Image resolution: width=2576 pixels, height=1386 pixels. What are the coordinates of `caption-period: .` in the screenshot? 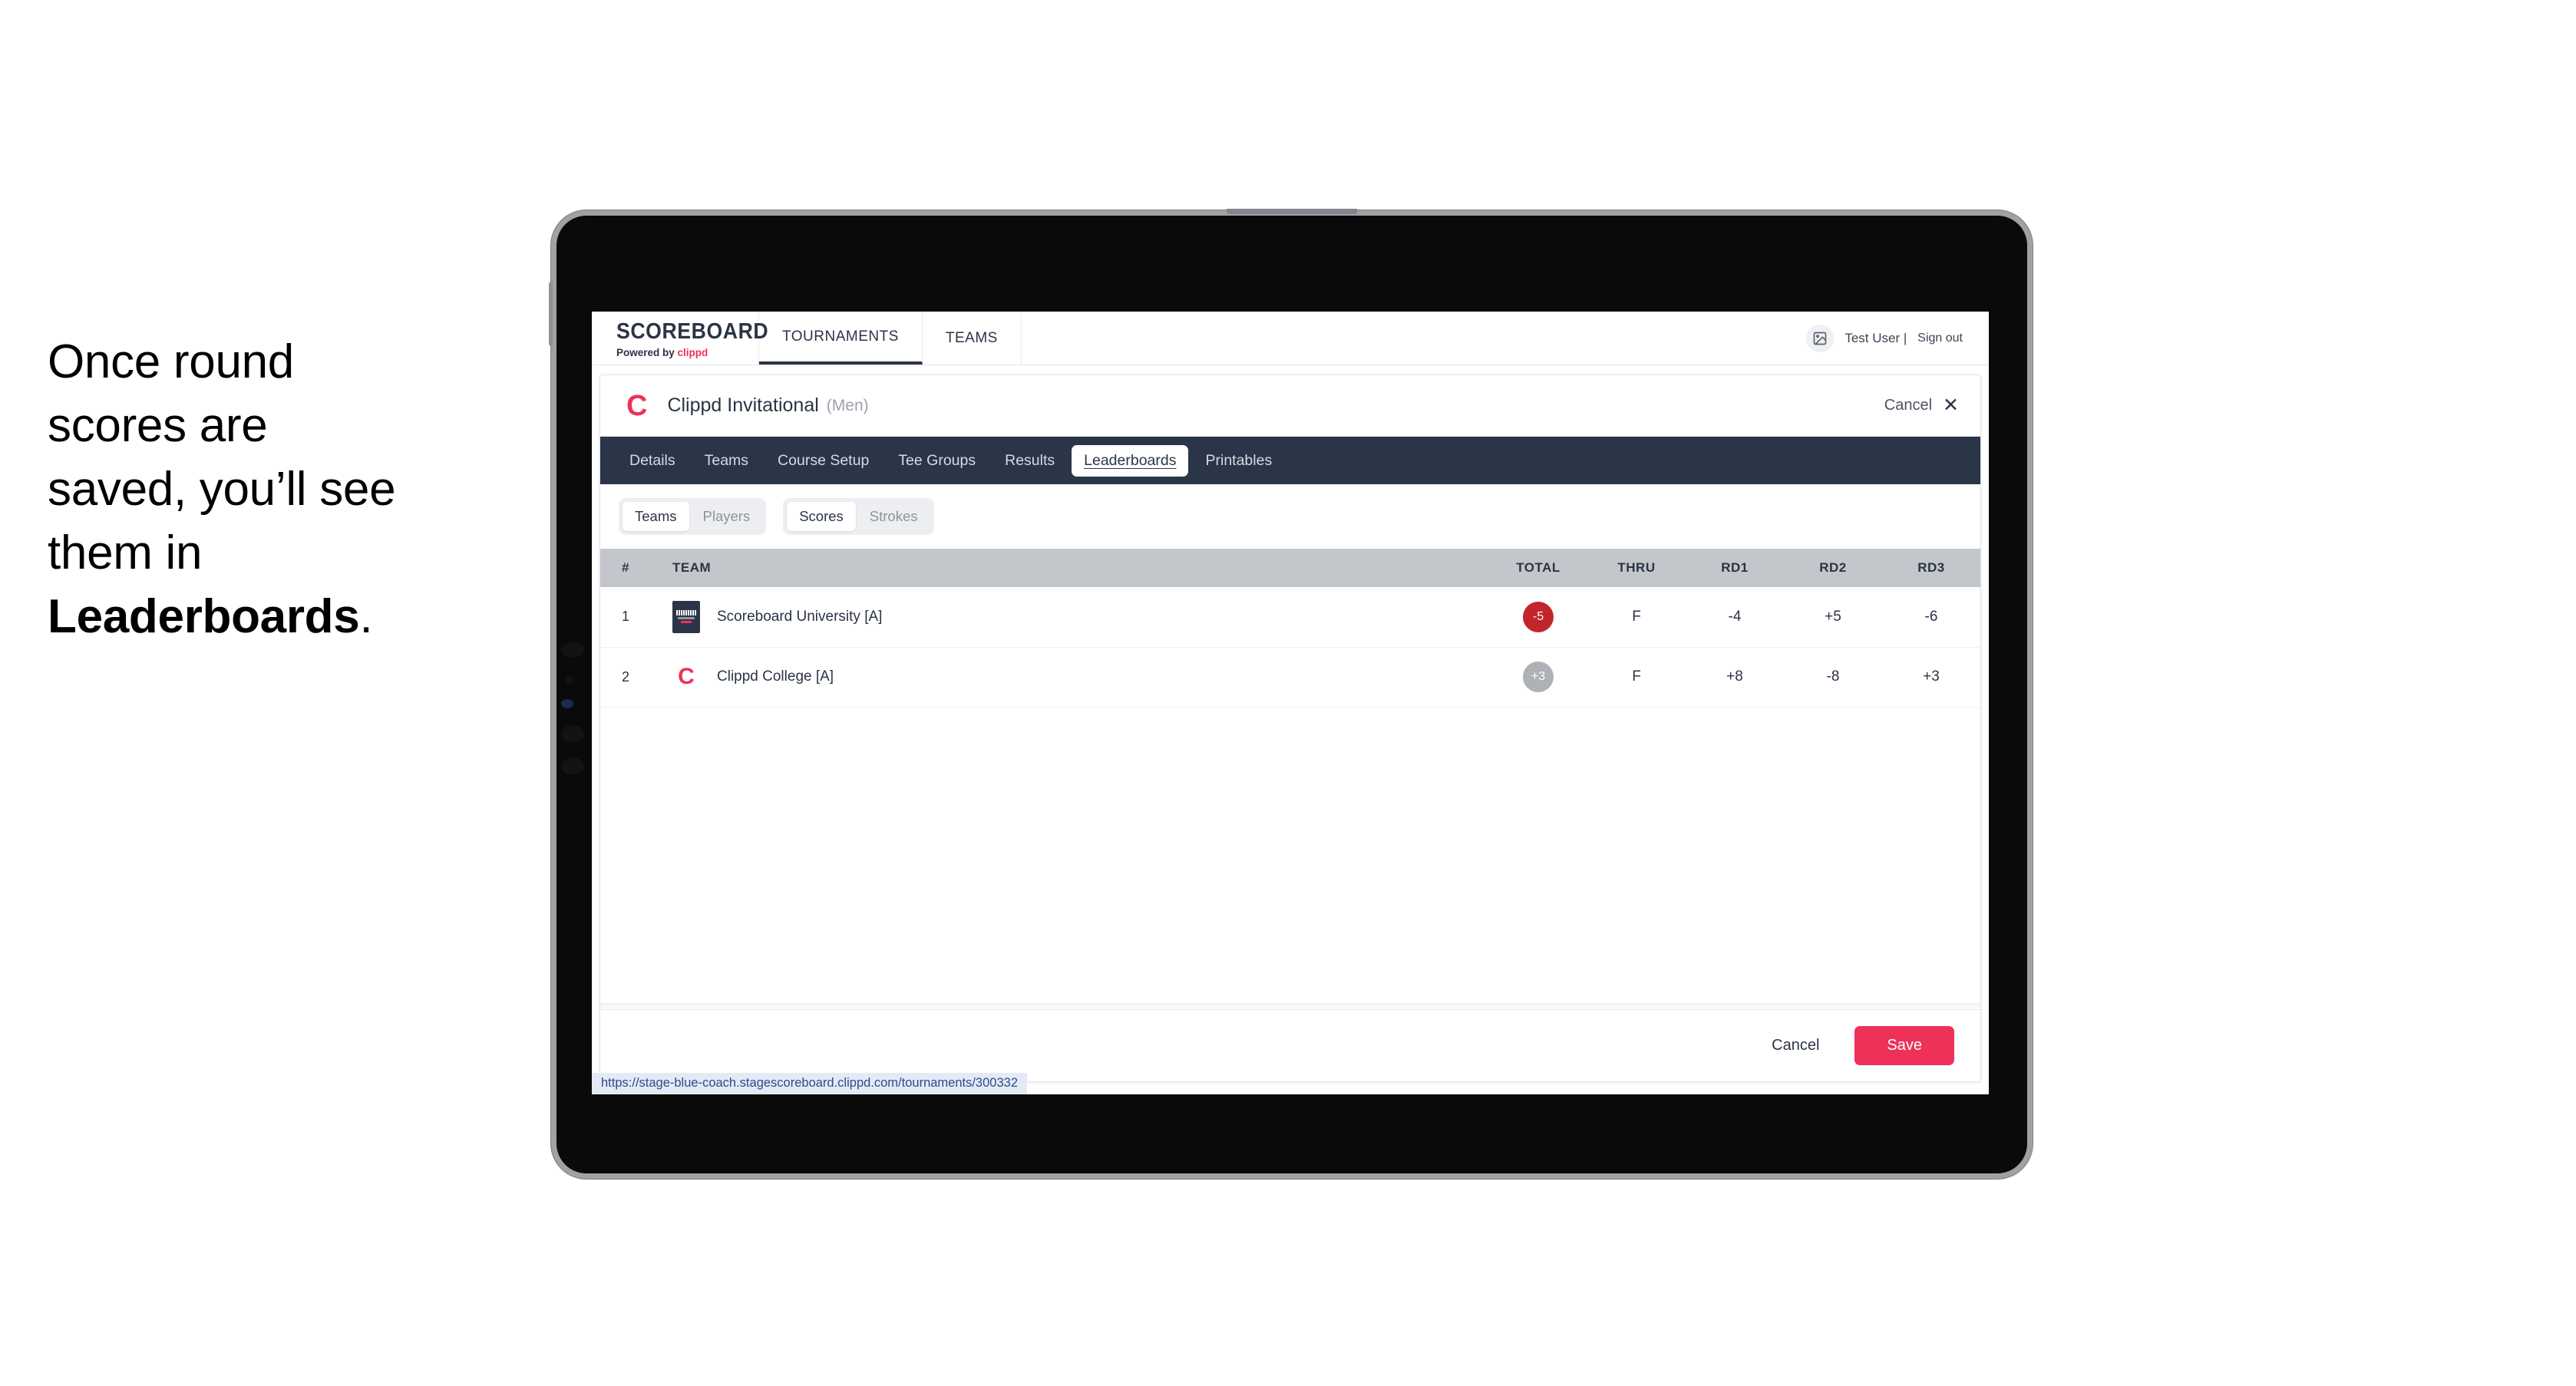 It's located at (366, 617).